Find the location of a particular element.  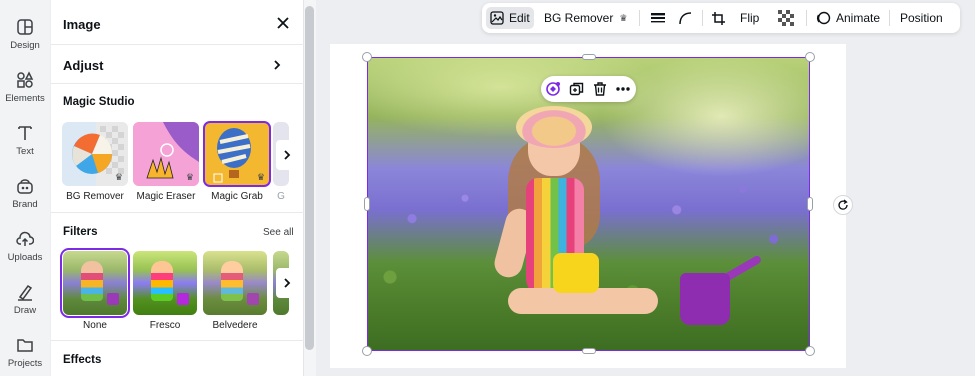

resize-handle-tl is located at coordinates (367, 57).